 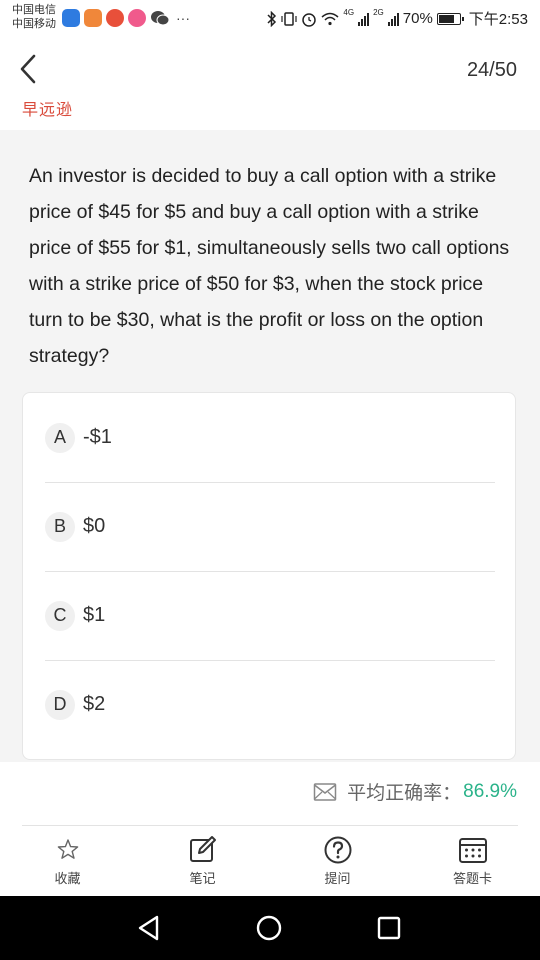 What do you see at coordinates (67, 849) in the screenshot?
I see `star-icon` at bounding box center [67, 849].